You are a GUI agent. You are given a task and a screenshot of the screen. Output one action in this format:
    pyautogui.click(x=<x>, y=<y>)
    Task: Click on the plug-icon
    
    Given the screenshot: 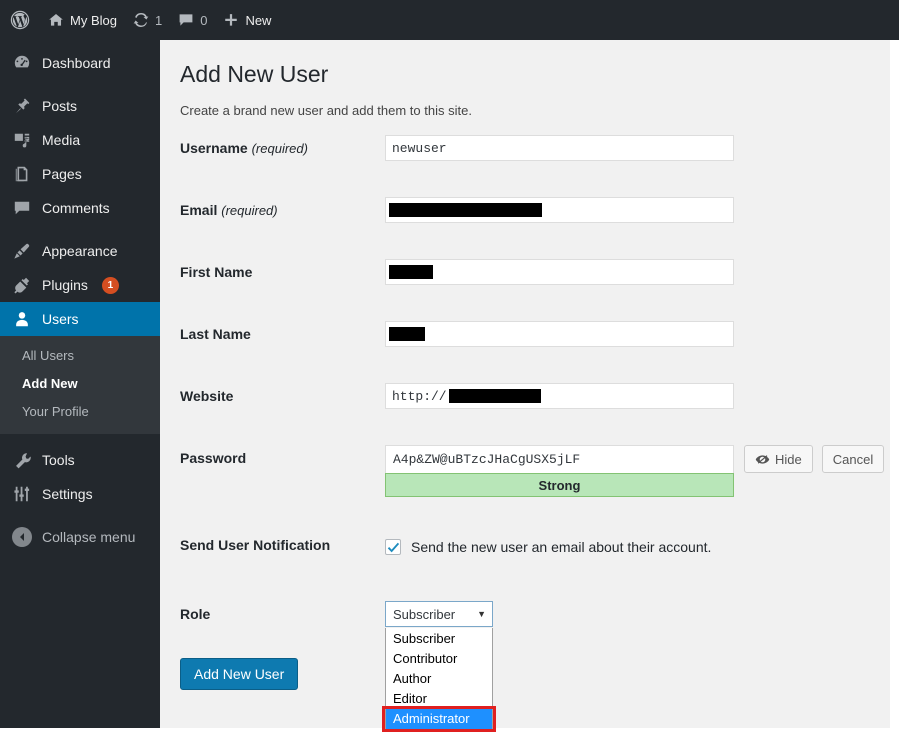 What is the action you would take?
    pyautogui.click(x=22, y=285)
    